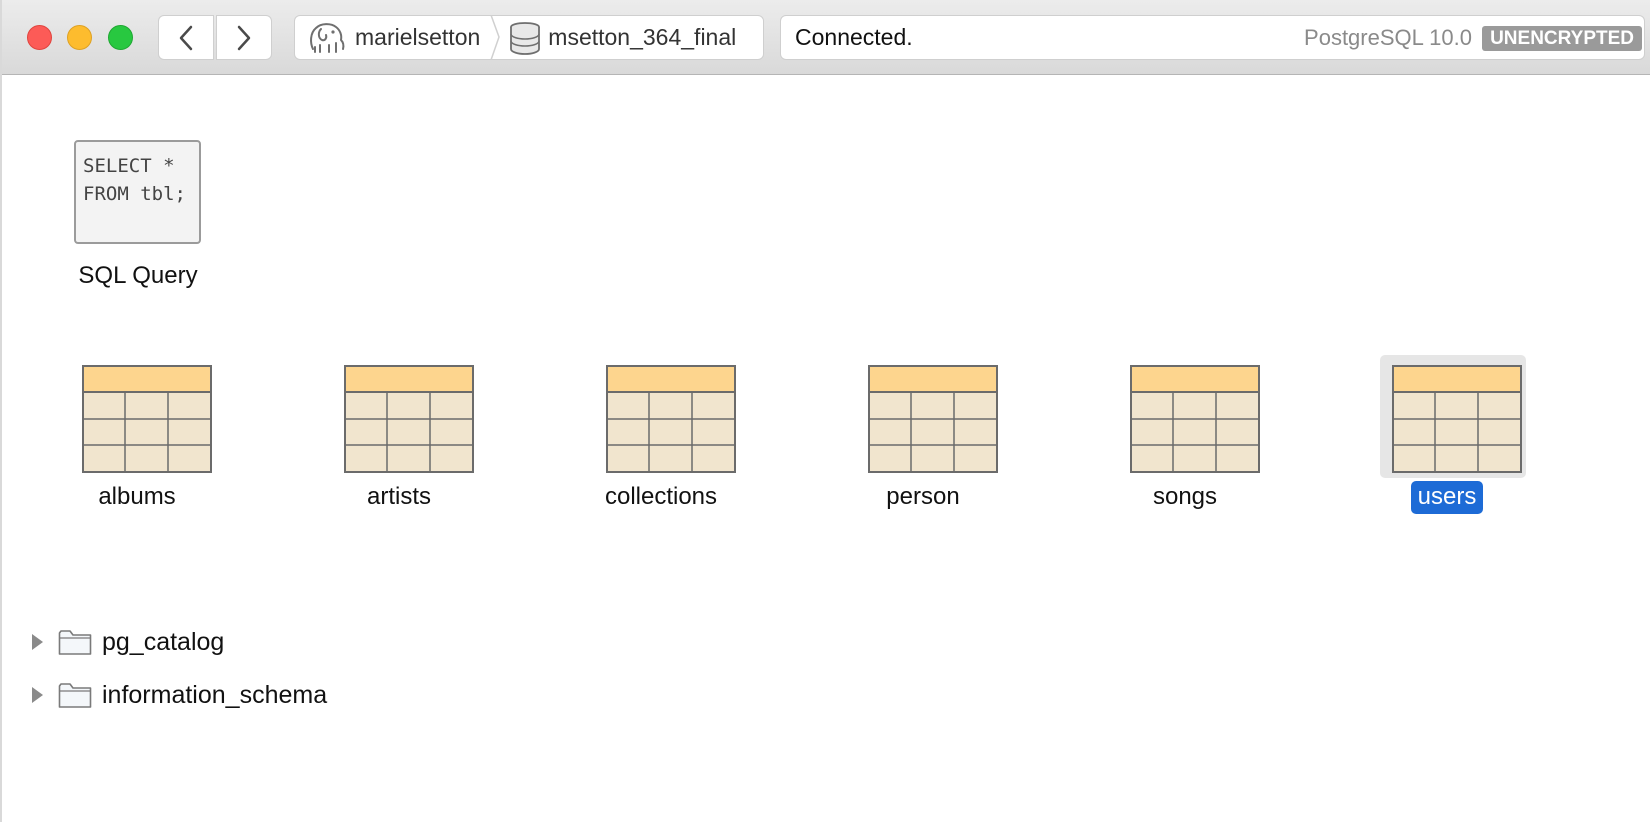  I want to click on table-item: collections, so click(661, 450).